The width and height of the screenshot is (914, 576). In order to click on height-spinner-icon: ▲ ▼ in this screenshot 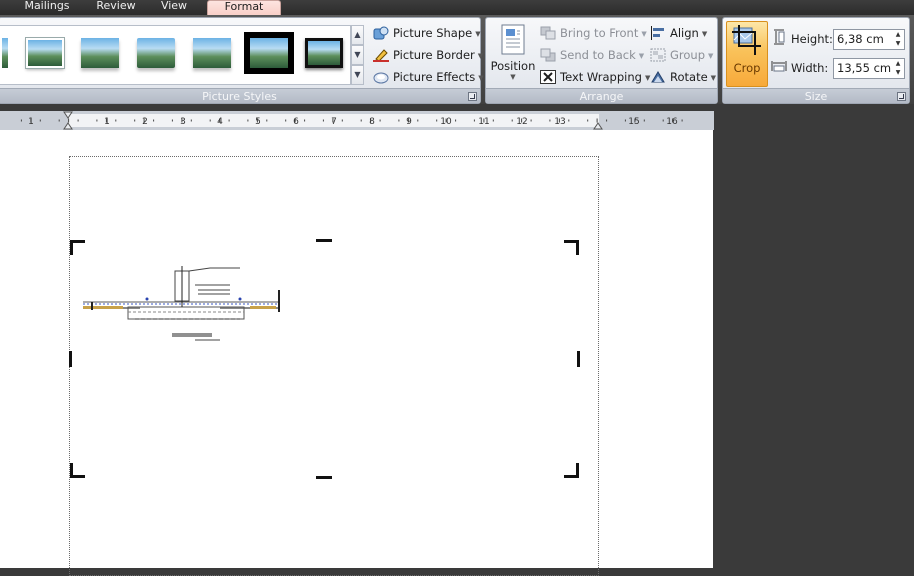, I will do `click(898, 39)`.